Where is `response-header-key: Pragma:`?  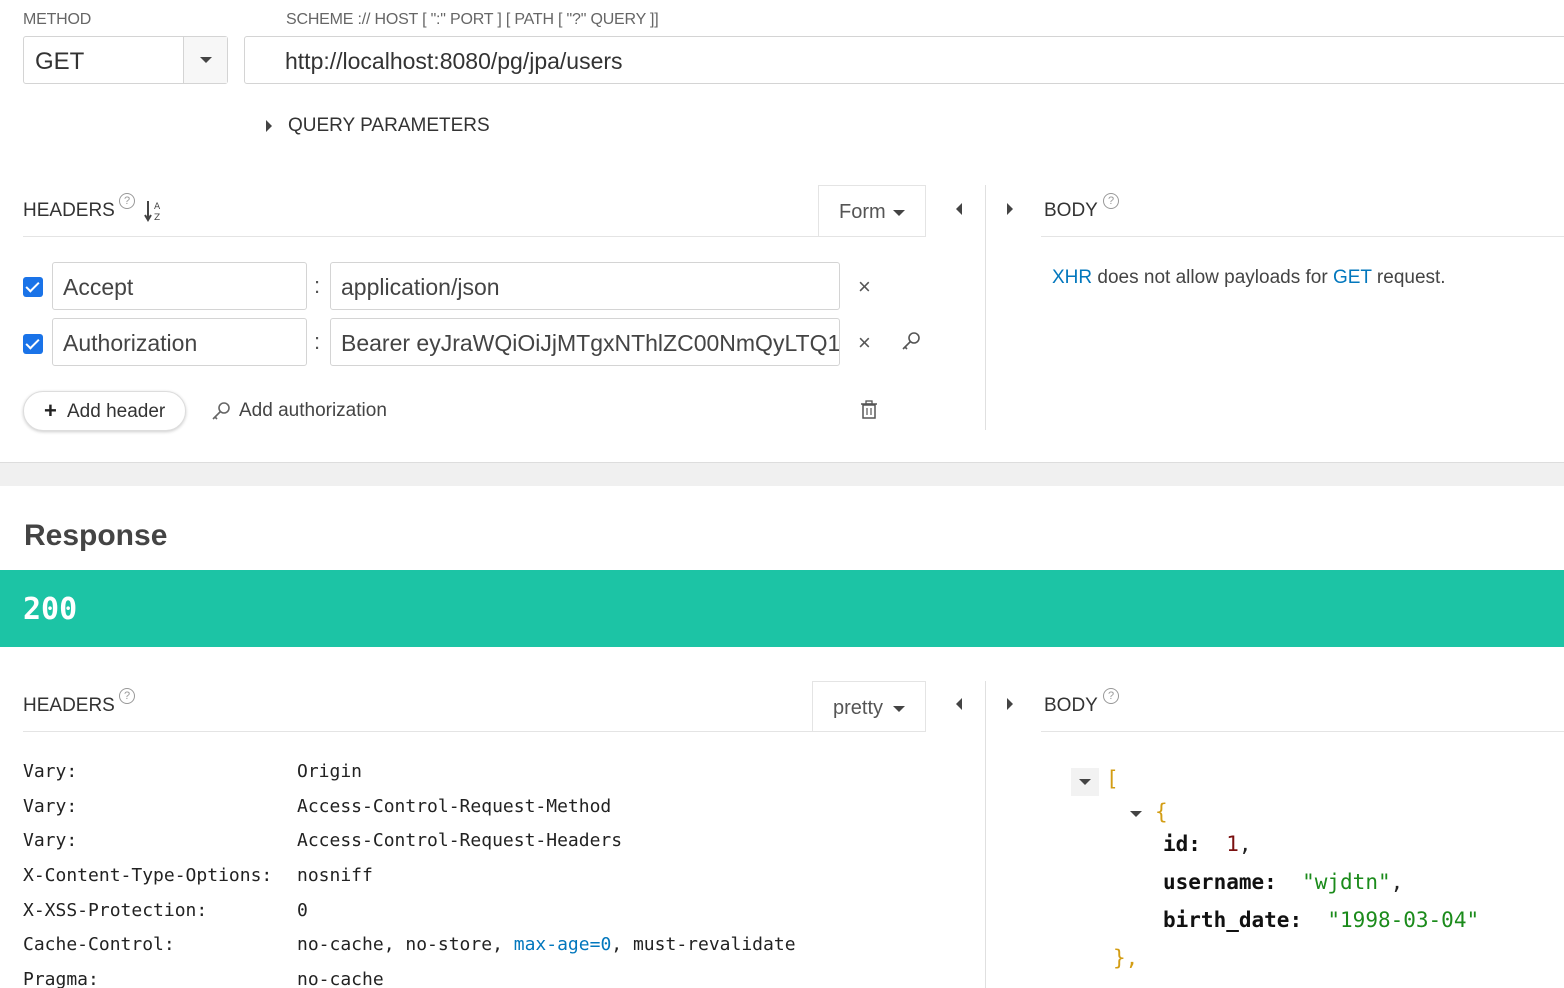
response-header-key: Pragma: is located at coordinates (61, 978).